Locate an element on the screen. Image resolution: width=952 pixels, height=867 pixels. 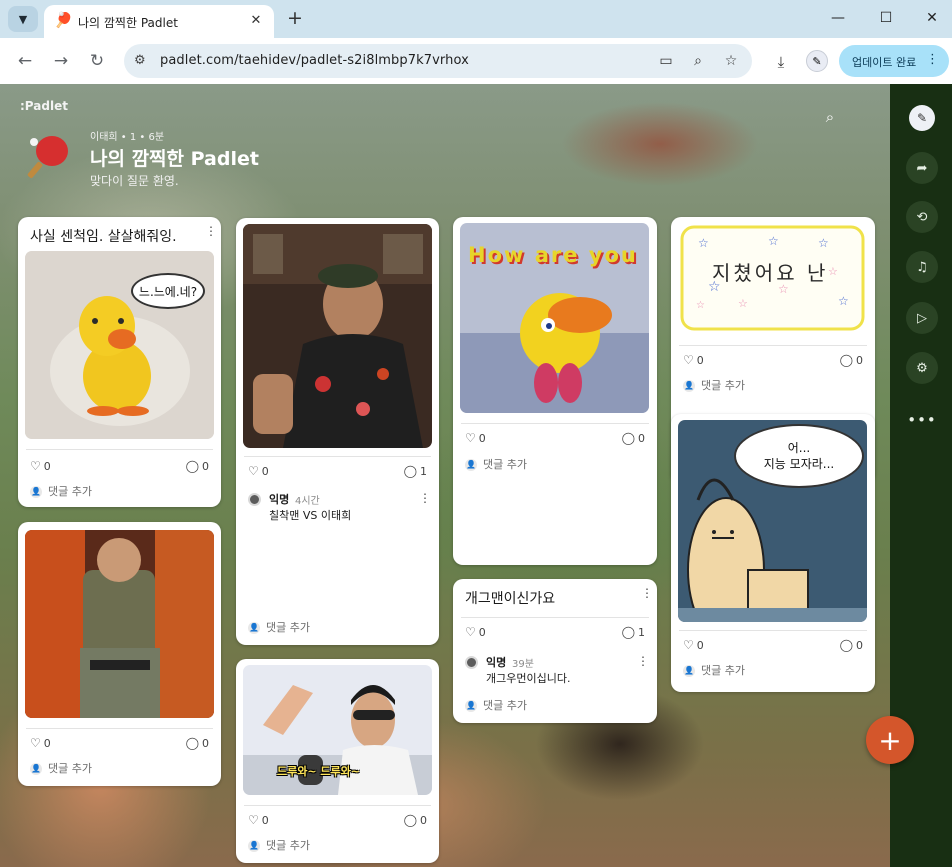
post-card: ⋮ 드루와~ 드루와~ ♡0 ◯0 👤댓글 추가 is located at coordinates (337, 761).